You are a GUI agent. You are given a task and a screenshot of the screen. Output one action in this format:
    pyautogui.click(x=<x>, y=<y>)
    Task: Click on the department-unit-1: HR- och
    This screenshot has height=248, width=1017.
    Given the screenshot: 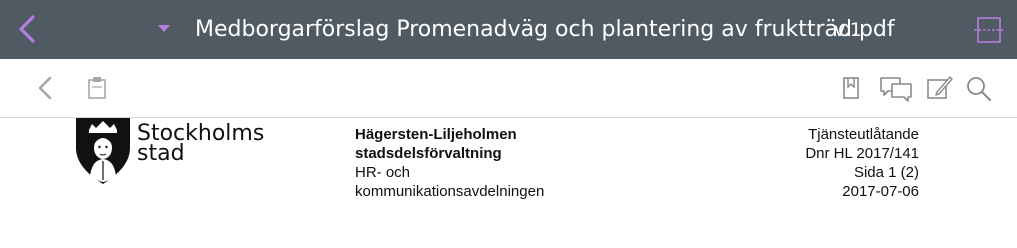 What is the action you would take?
    pyautogui.click(x=383, y=172)
    